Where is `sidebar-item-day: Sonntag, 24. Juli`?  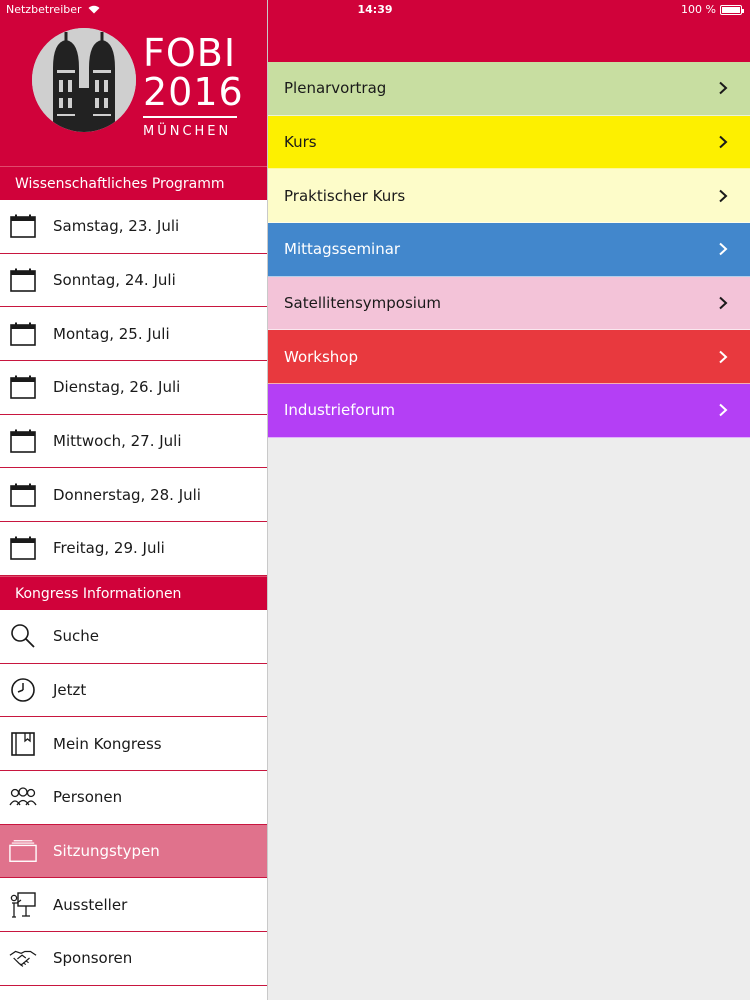 sidebar-item-day: Sonntag, 24. Juli is located at coordinates (133, 280).